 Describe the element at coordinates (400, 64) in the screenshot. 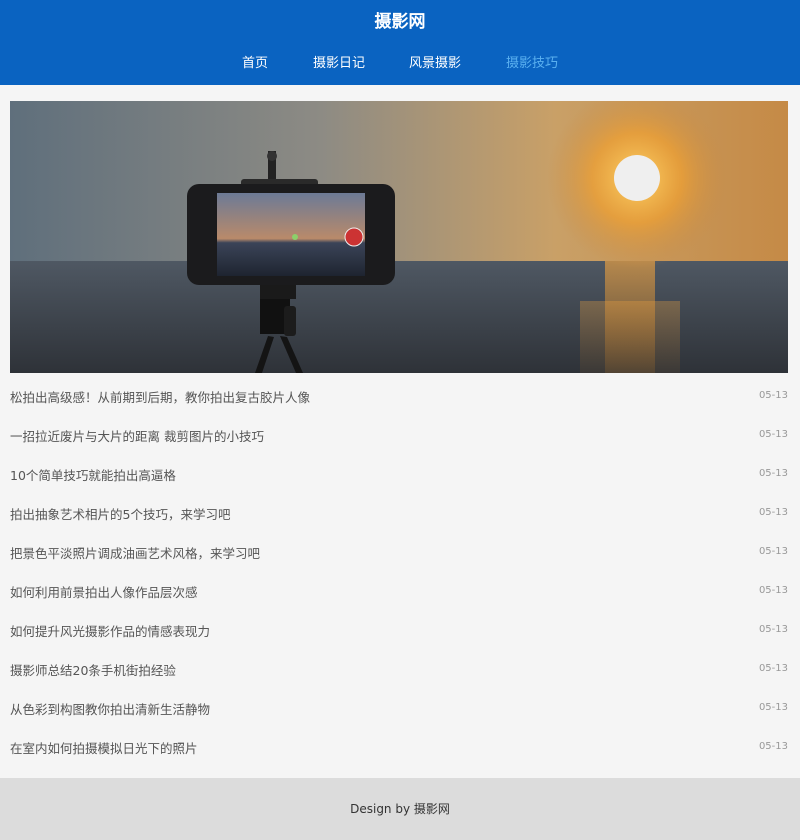

I see `main-nav: 首页 摄影日记 风景摄影 摄影技巧` at that location.